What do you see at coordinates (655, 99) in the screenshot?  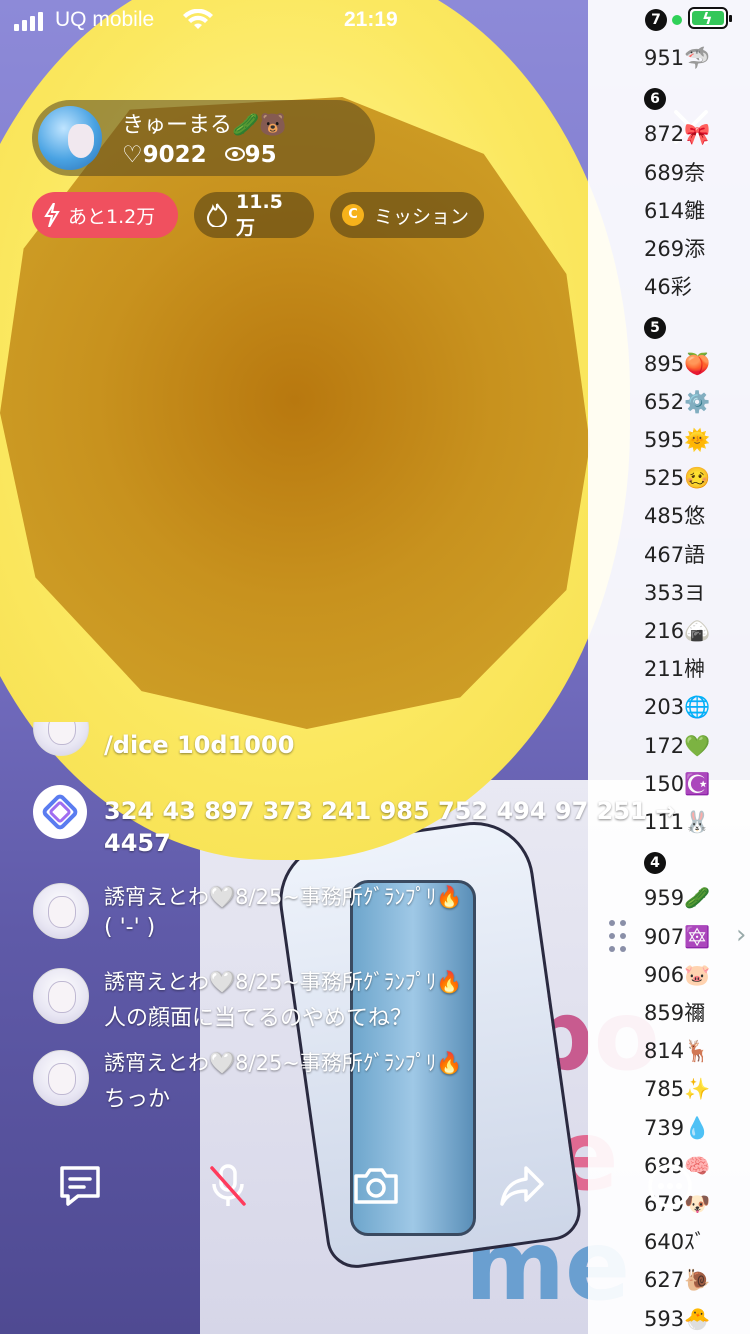 I see `rank-badge: 6` at bounding box center [655, 99].